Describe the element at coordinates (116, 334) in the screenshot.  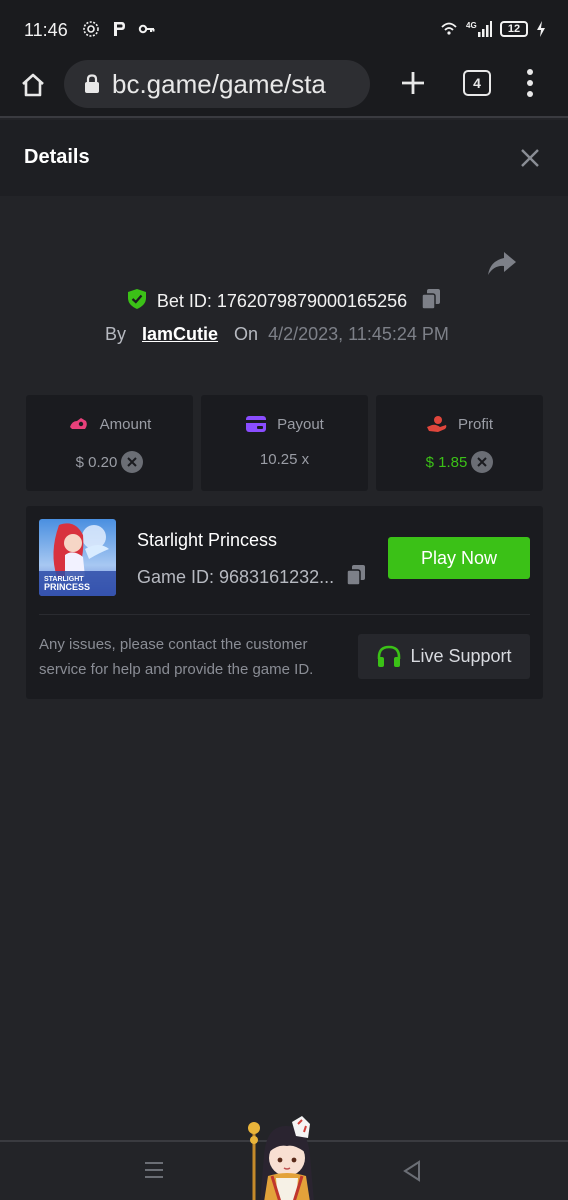
I see `by-label: By` at that location.